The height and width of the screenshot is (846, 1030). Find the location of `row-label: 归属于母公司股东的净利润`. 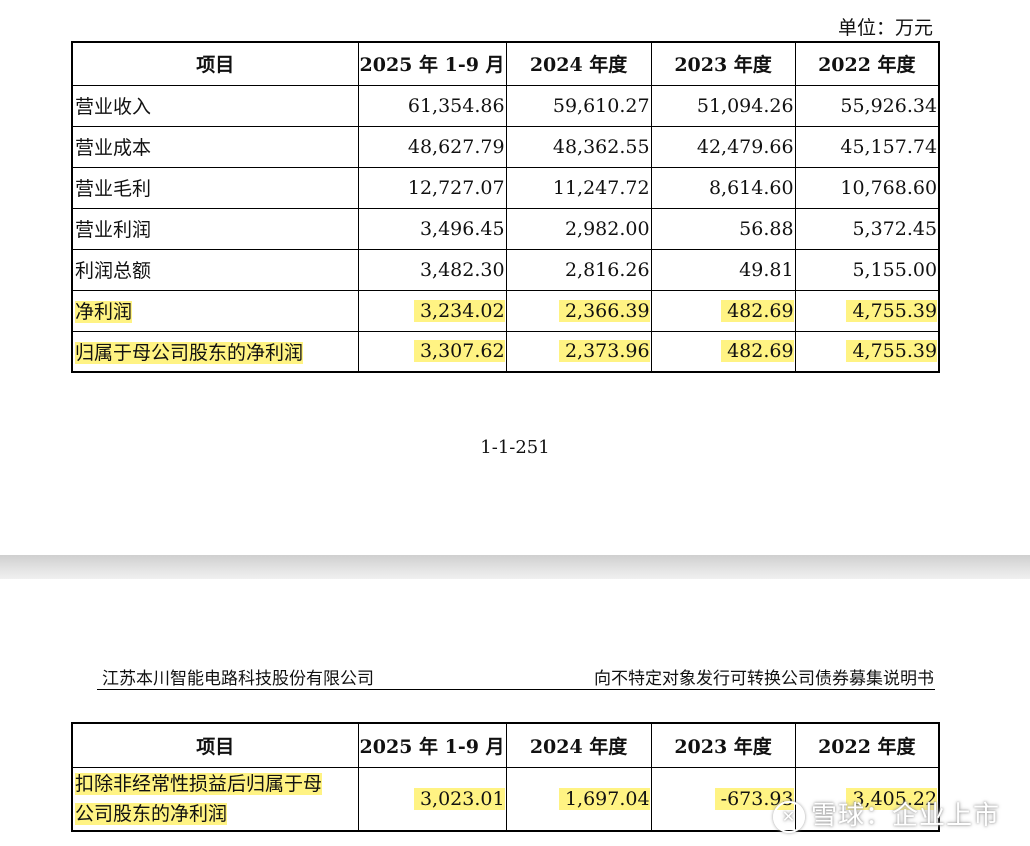

row-label: 归属于母公司股东的净利润 is located at coordinates (189, 352).